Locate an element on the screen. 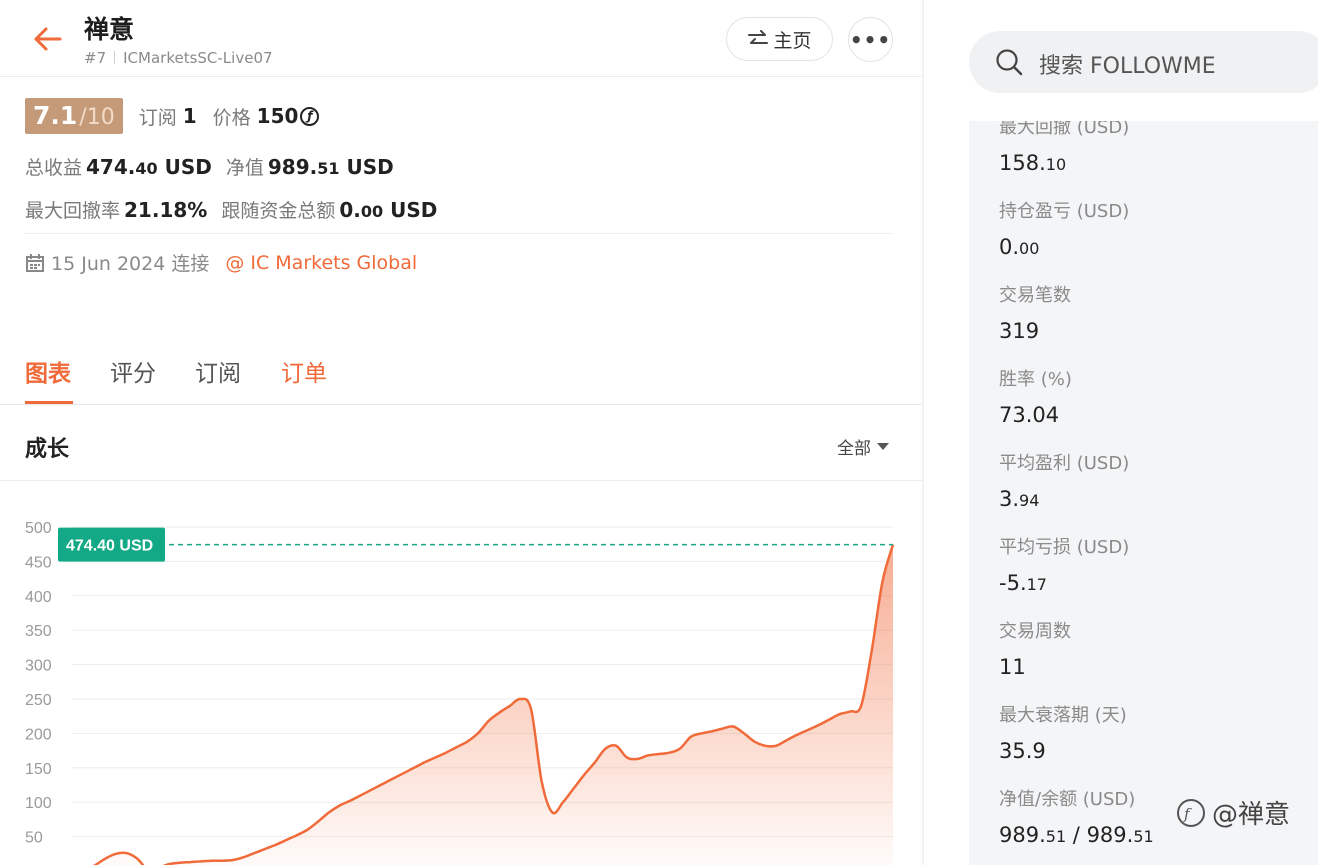  range-selected-value: 全部 is located at coordinates (854, 449).